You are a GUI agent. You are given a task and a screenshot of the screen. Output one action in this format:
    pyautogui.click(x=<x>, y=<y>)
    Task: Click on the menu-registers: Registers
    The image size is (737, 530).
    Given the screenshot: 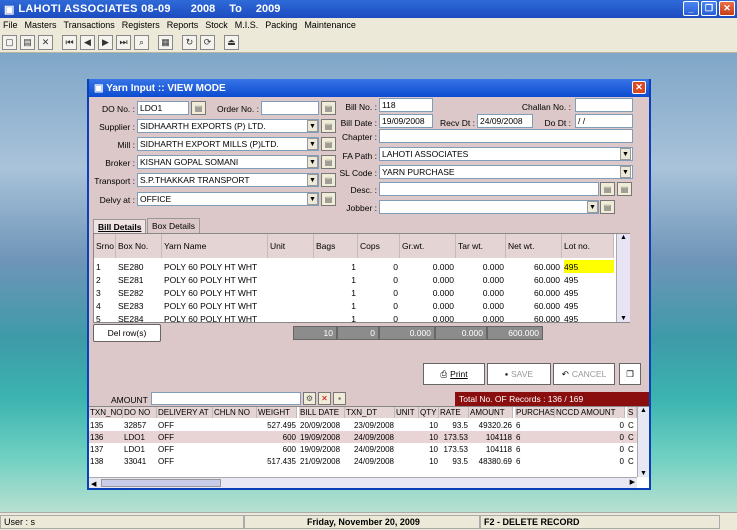 What is the action you would take?
    pyautogui.click(x=141, y=25)
    